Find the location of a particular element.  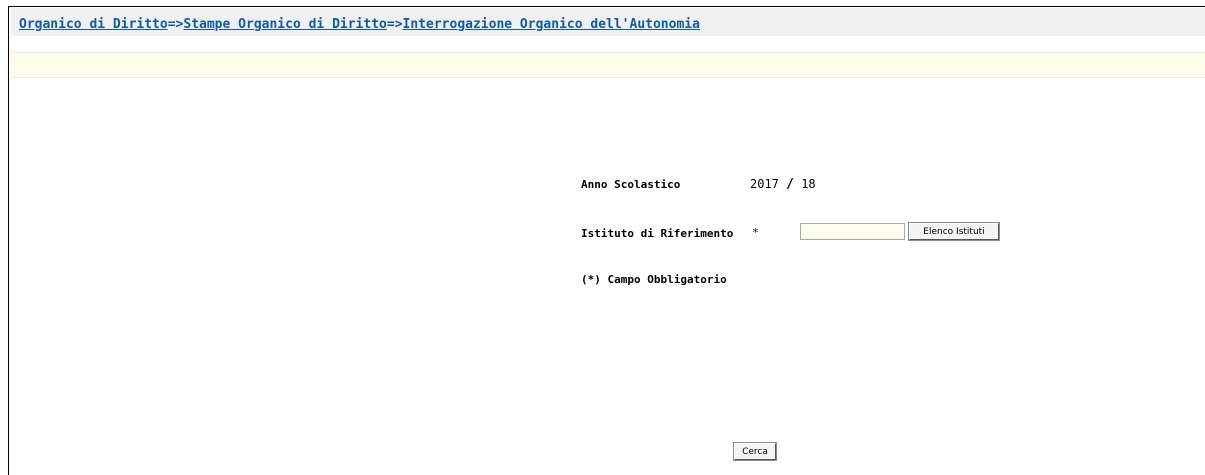

istituto-input is located at coordinates (852, 231).